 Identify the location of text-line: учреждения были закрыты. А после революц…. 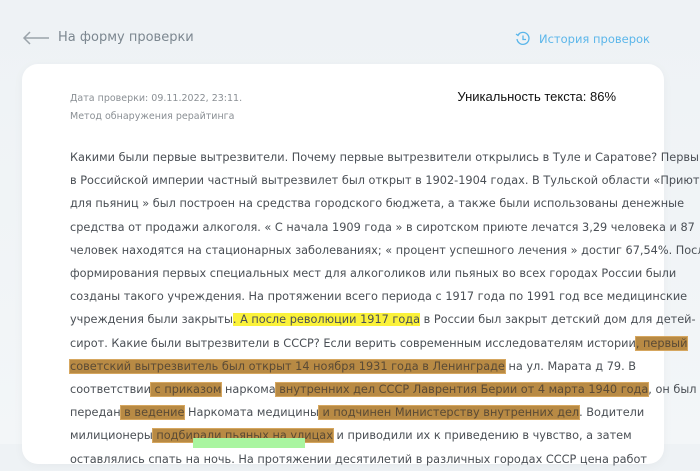
(385, 319).